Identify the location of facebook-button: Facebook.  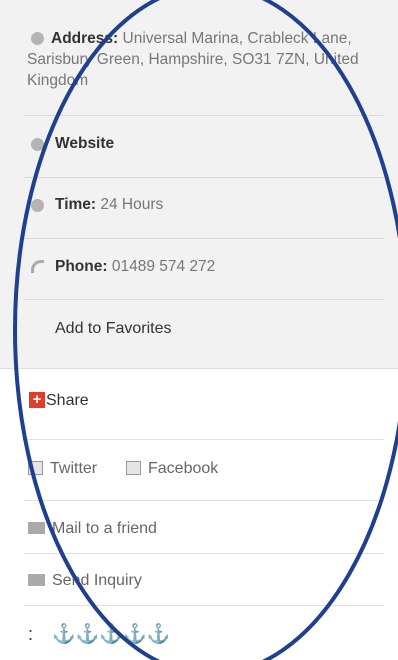
(172, 469).